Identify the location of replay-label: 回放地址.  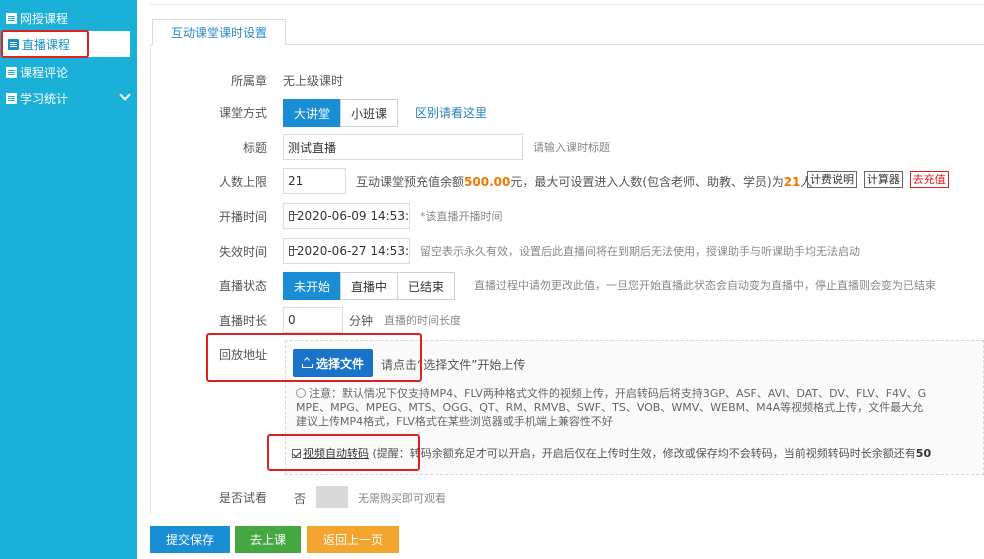
(242, 355).